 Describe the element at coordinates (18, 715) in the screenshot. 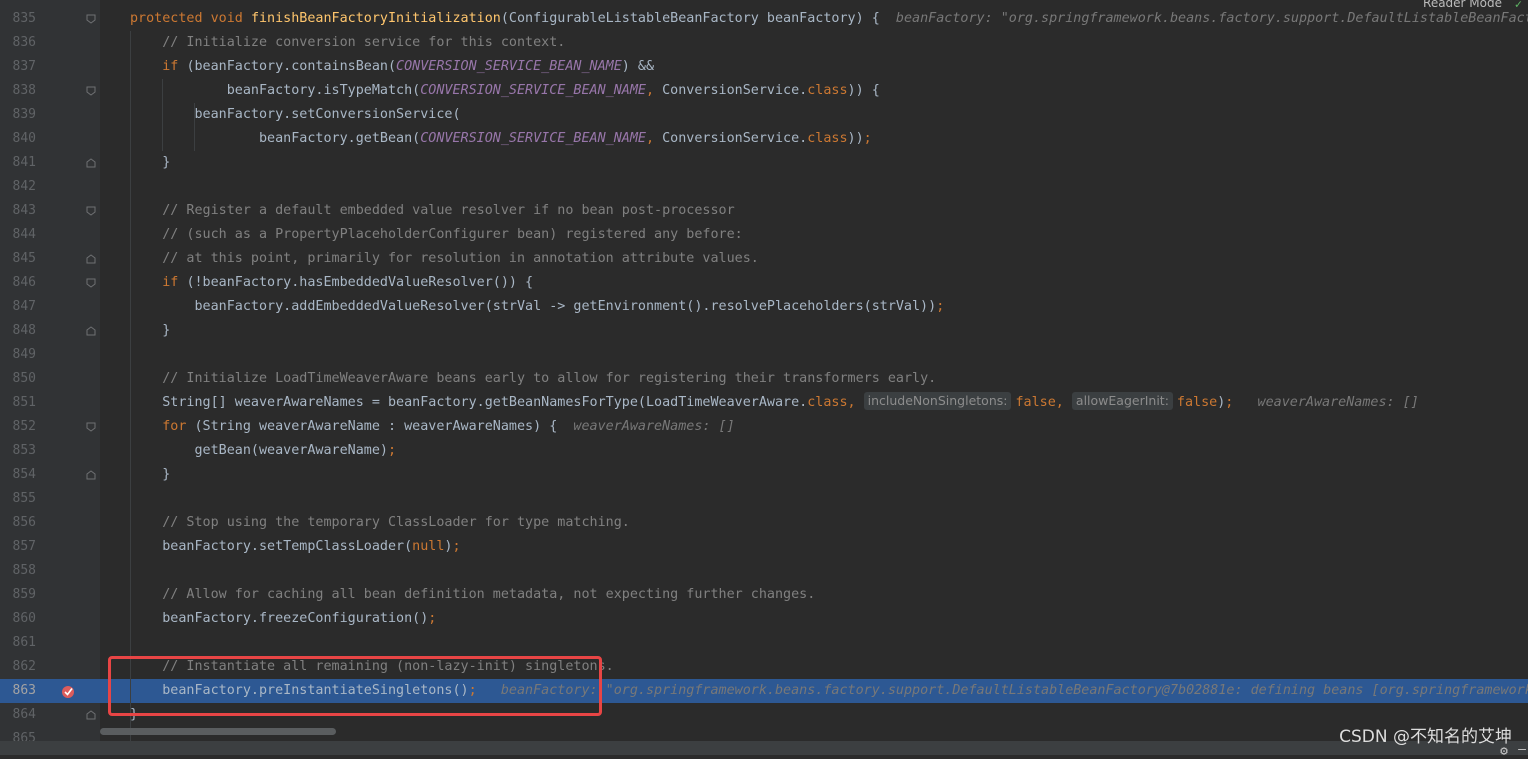

I see `line-number: 864` at that location.